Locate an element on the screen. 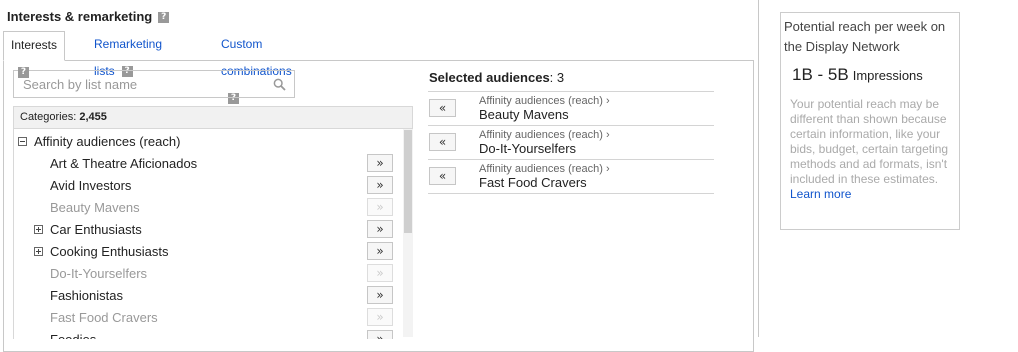  reach-unit: Impressions is located at coordinates (887, 75).